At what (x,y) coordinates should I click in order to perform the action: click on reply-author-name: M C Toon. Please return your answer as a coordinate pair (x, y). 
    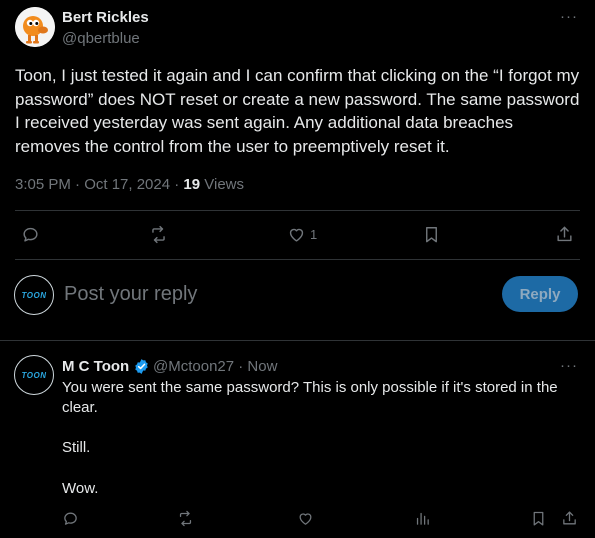
    Looking at the image, I should click on (95, 366).